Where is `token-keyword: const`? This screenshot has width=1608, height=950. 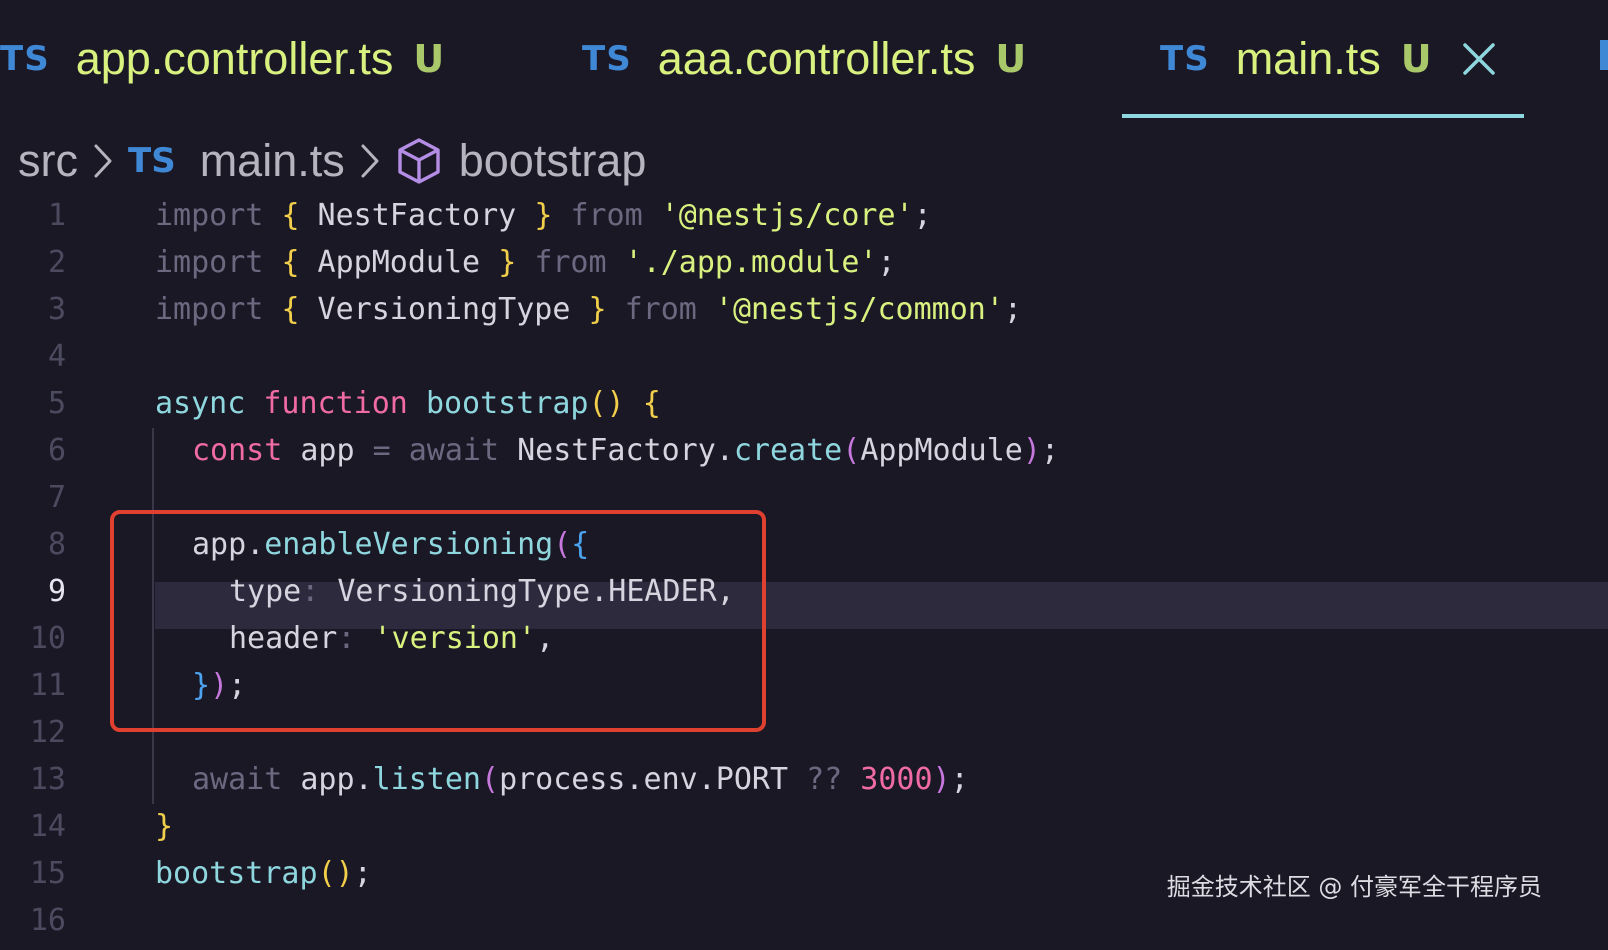 token-keyword: const is located at coordinates (237, 450).